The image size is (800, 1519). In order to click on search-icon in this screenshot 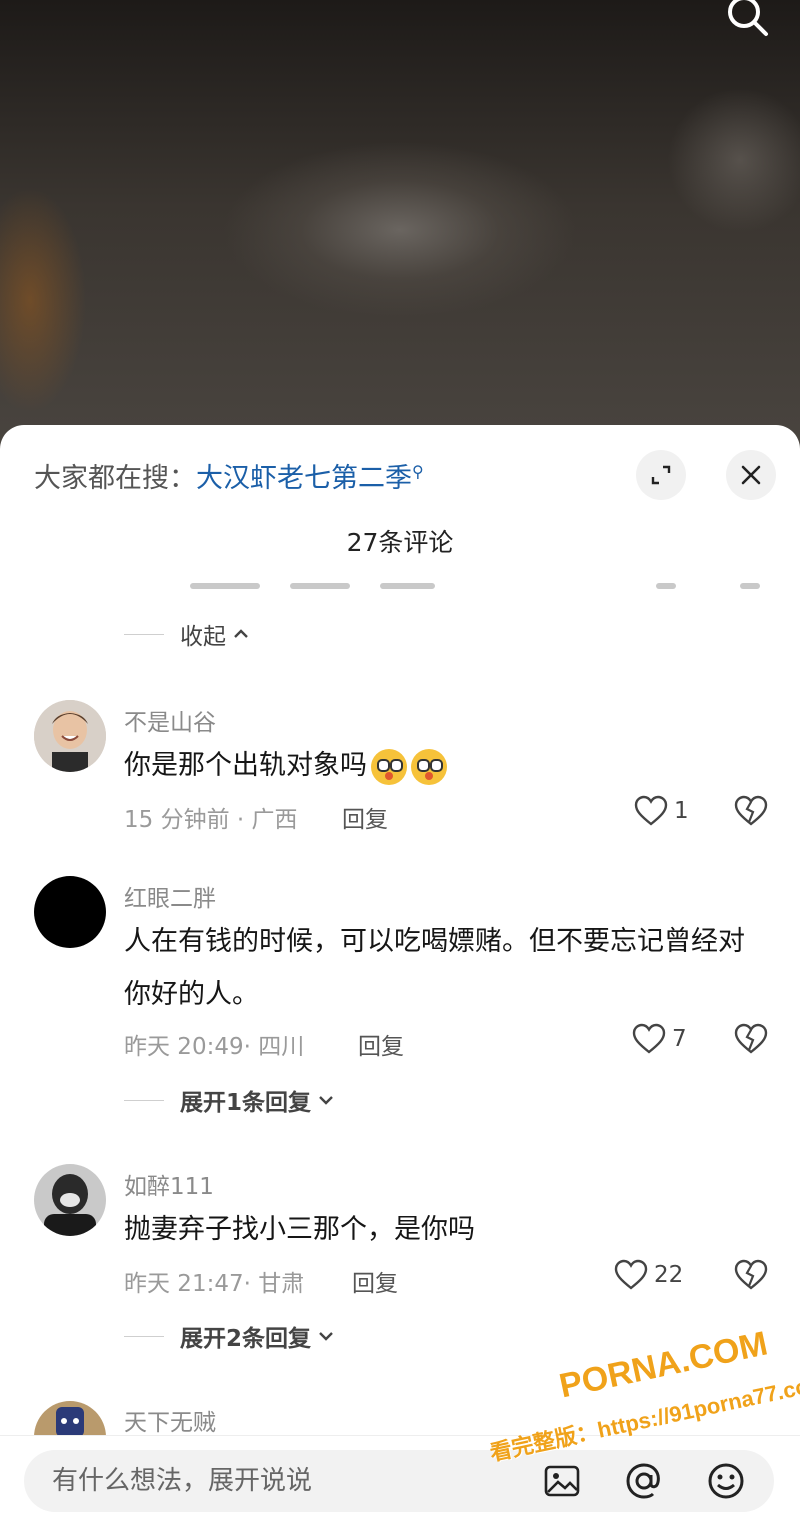, I will do `click(748, 20)`.